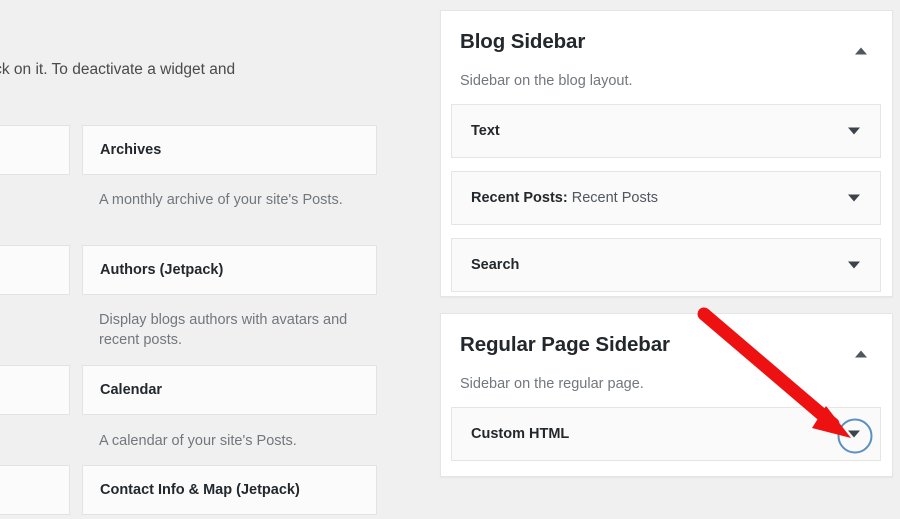 The width and height of the screenshot is (900, 519). Describe the element at coordinates (523, 41) in the screenshot. I see `panel-title: Blog Sidebar` at that location.